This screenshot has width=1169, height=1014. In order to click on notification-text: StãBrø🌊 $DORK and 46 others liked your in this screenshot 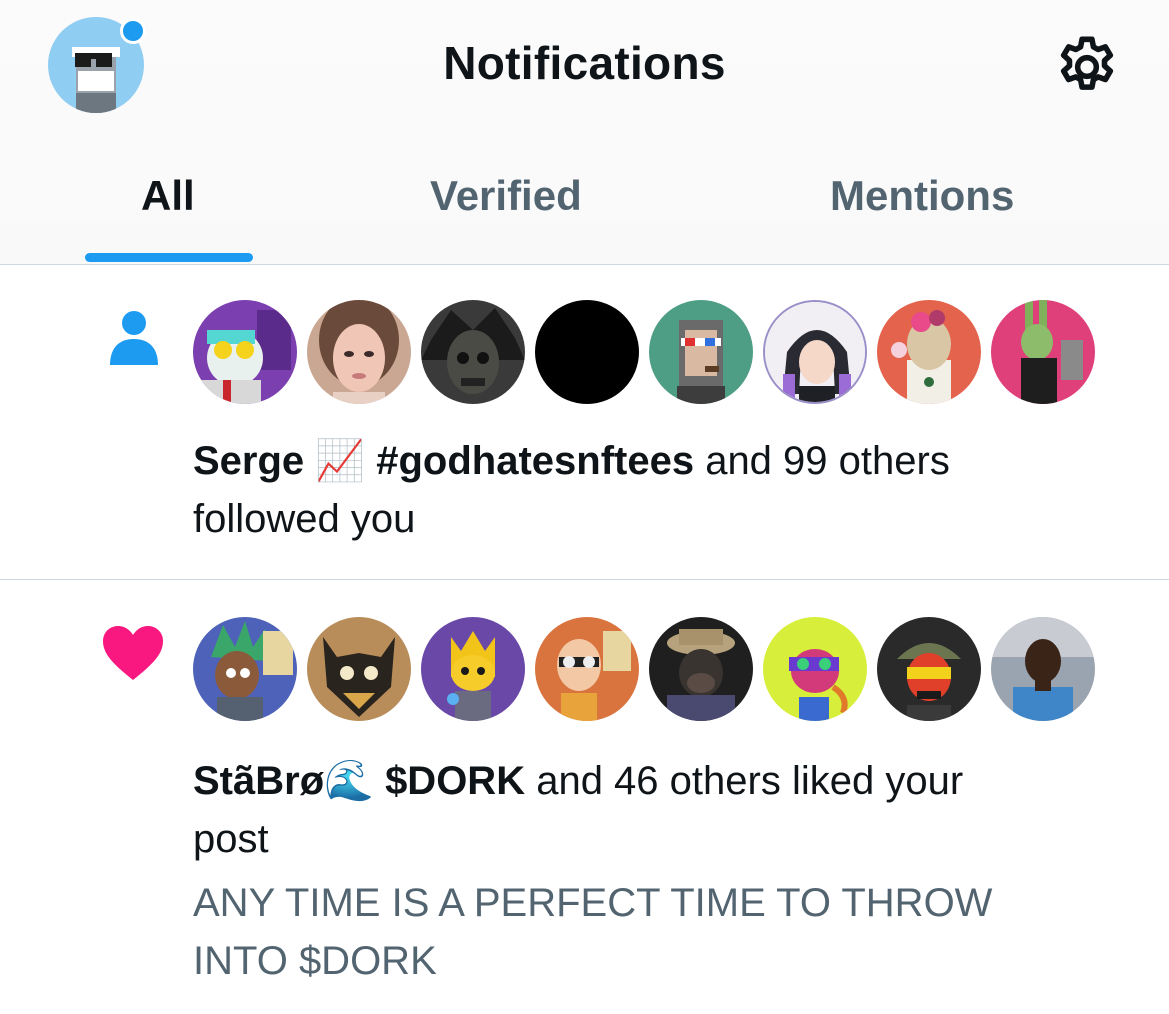, I will do `click(578, 781)`.